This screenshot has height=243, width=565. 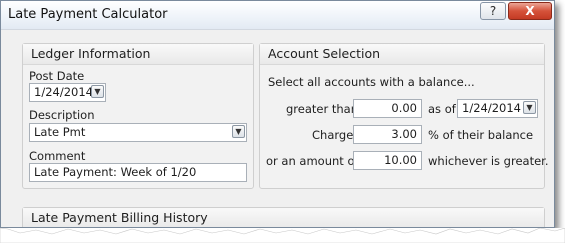 I want to click on post-date-field: 1/24/2014 ▼, so click(x=67, y=92).